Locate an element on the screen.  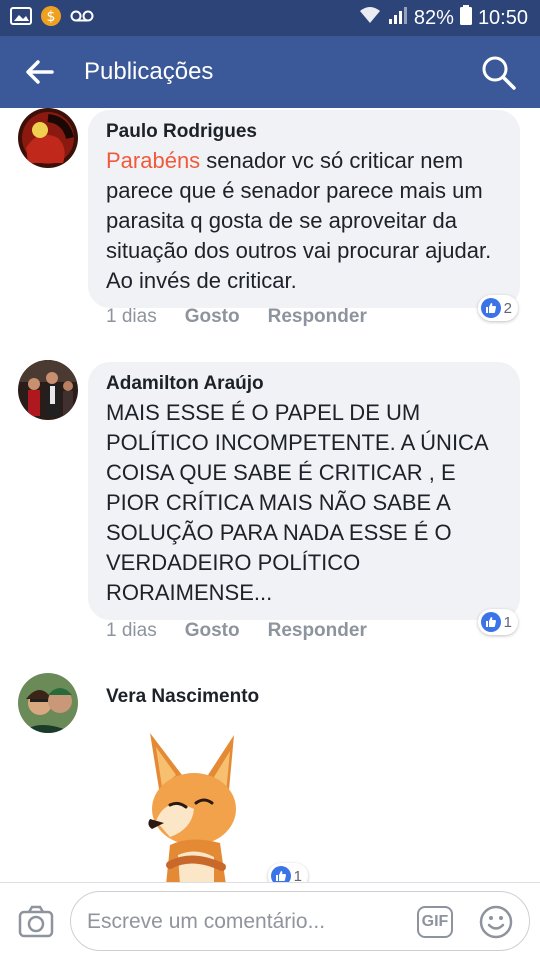
sticker-button is located at coordinates (496, 922).